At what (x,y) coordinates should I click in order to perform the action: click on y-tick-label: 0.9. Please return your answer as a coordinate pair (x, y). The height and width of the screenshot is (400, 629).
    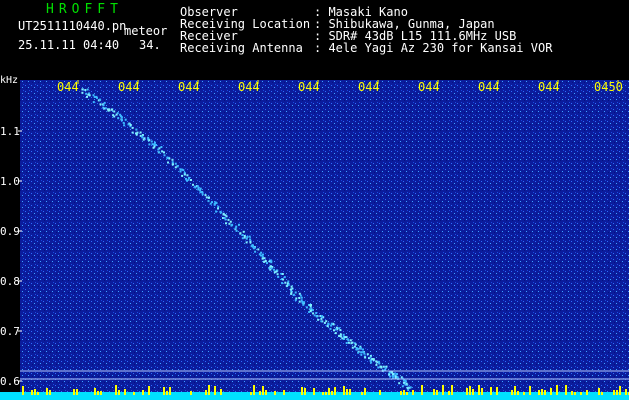
    Looking at the image, I should click on (10, 231).